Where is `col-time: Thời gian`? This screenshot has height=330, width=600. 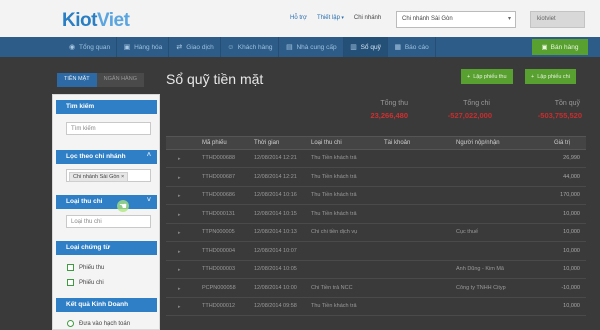 col-time: Thời gian is located at coordinates (266, 143).